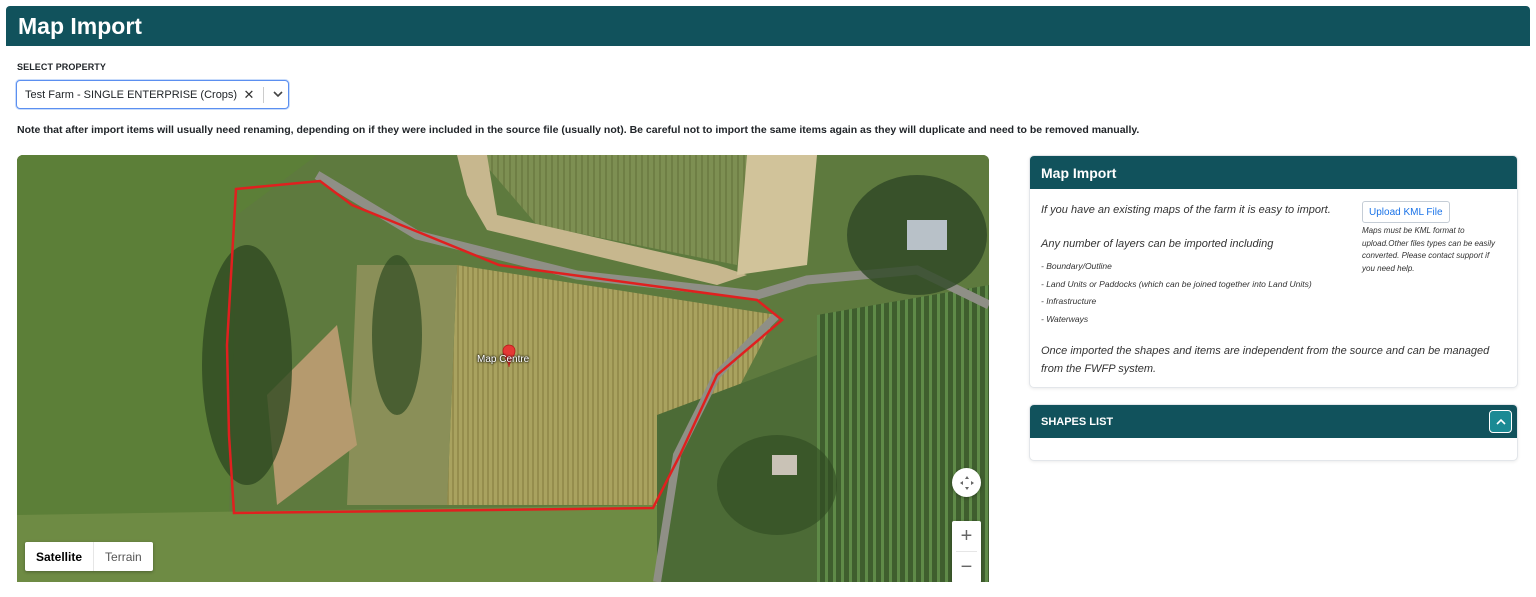 The height and width of the screenshot is (597, 1536). What do you see at coordinates (1273, 421) in the screenshot?
I see `shapes-list-header: SHAPES LIST` at bounding box center [1273, 421].